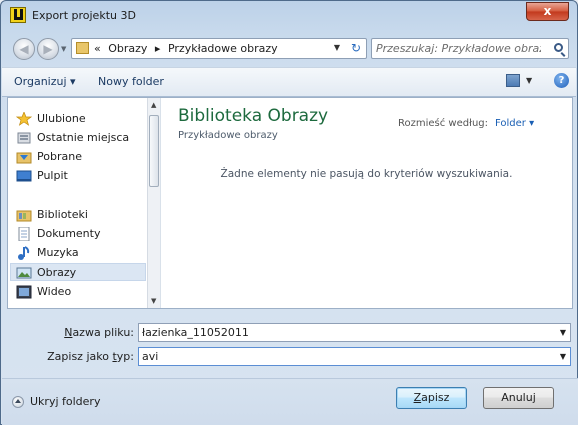 The image size is (578, 425). Describe the element at coordinates (514, 123) in the screenshot. I see `arrange-by-dropdown: Folder ▾` at that location.